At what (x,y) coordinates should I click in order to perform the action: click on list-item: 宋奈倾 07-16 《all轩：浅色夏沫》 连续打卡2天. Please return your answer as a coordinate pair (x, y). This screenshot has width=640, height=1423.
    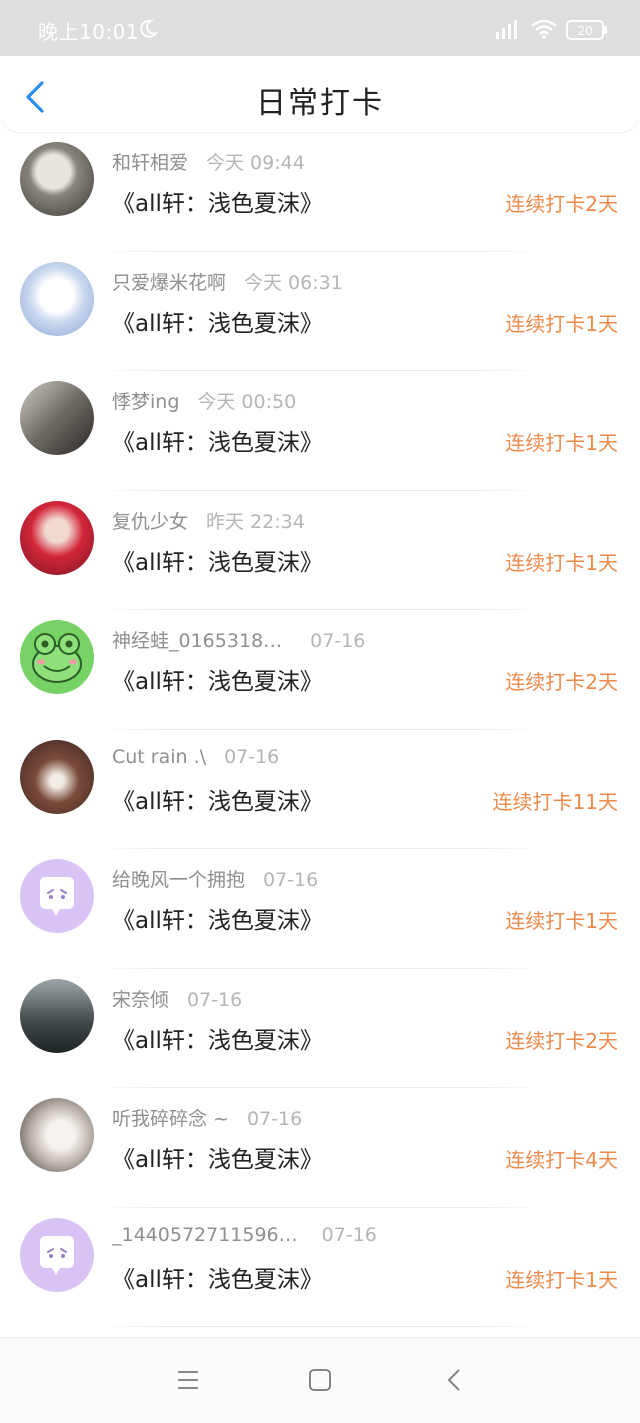
    Looking at the image, I should click on (320, 1028).